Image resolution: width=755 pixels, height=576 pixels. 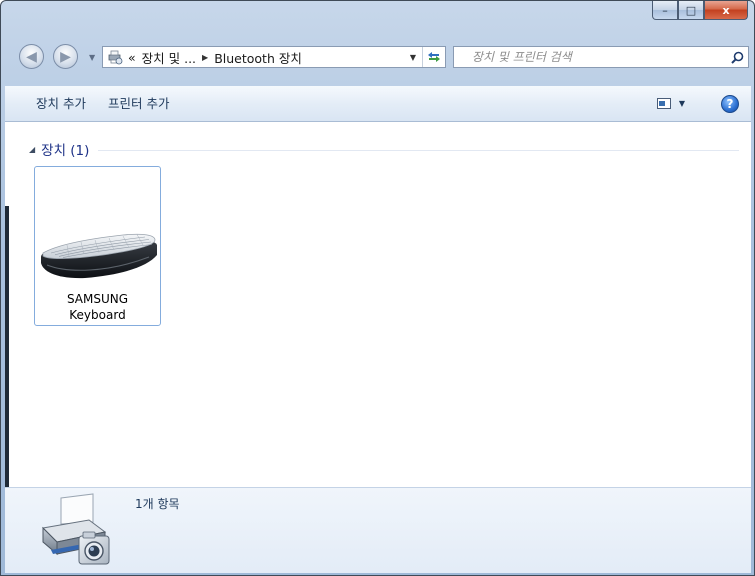 I want to click on details-pane: 1개 항목, so click(x=378, y=530).